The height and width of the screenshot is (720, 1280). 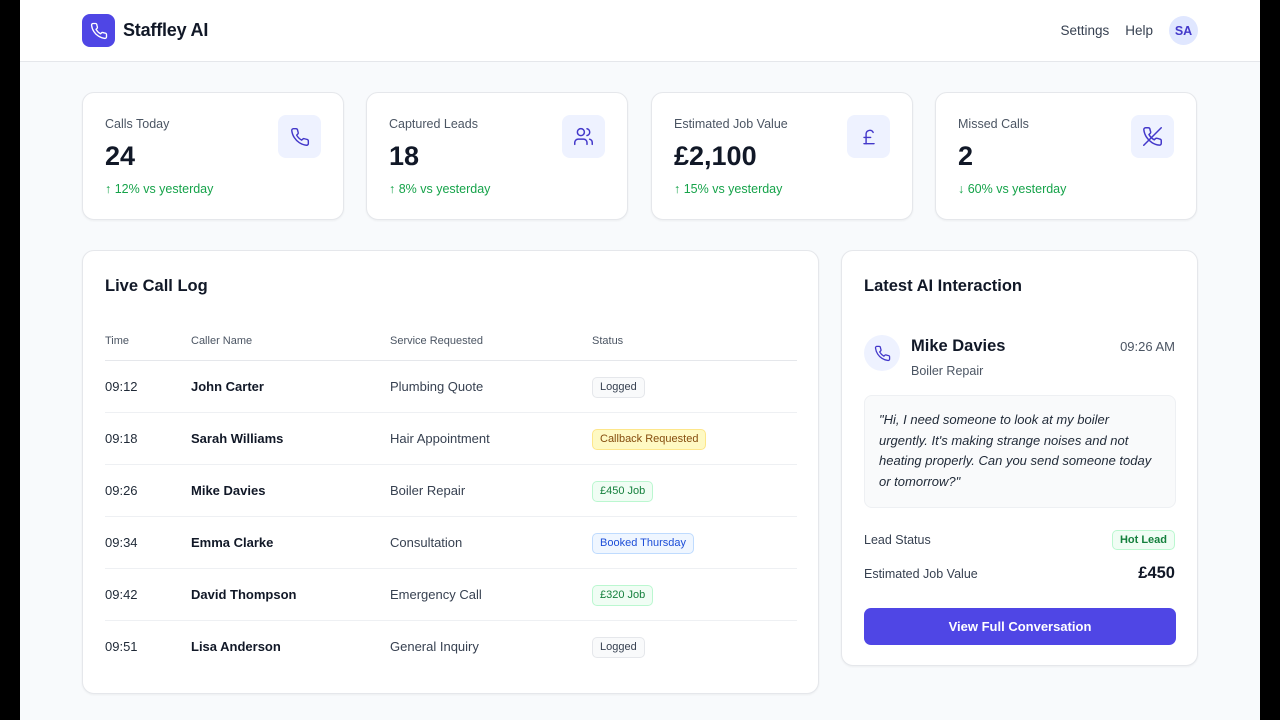 I want to click on brand-name: Staffley AI, so click(x=166, y=30).